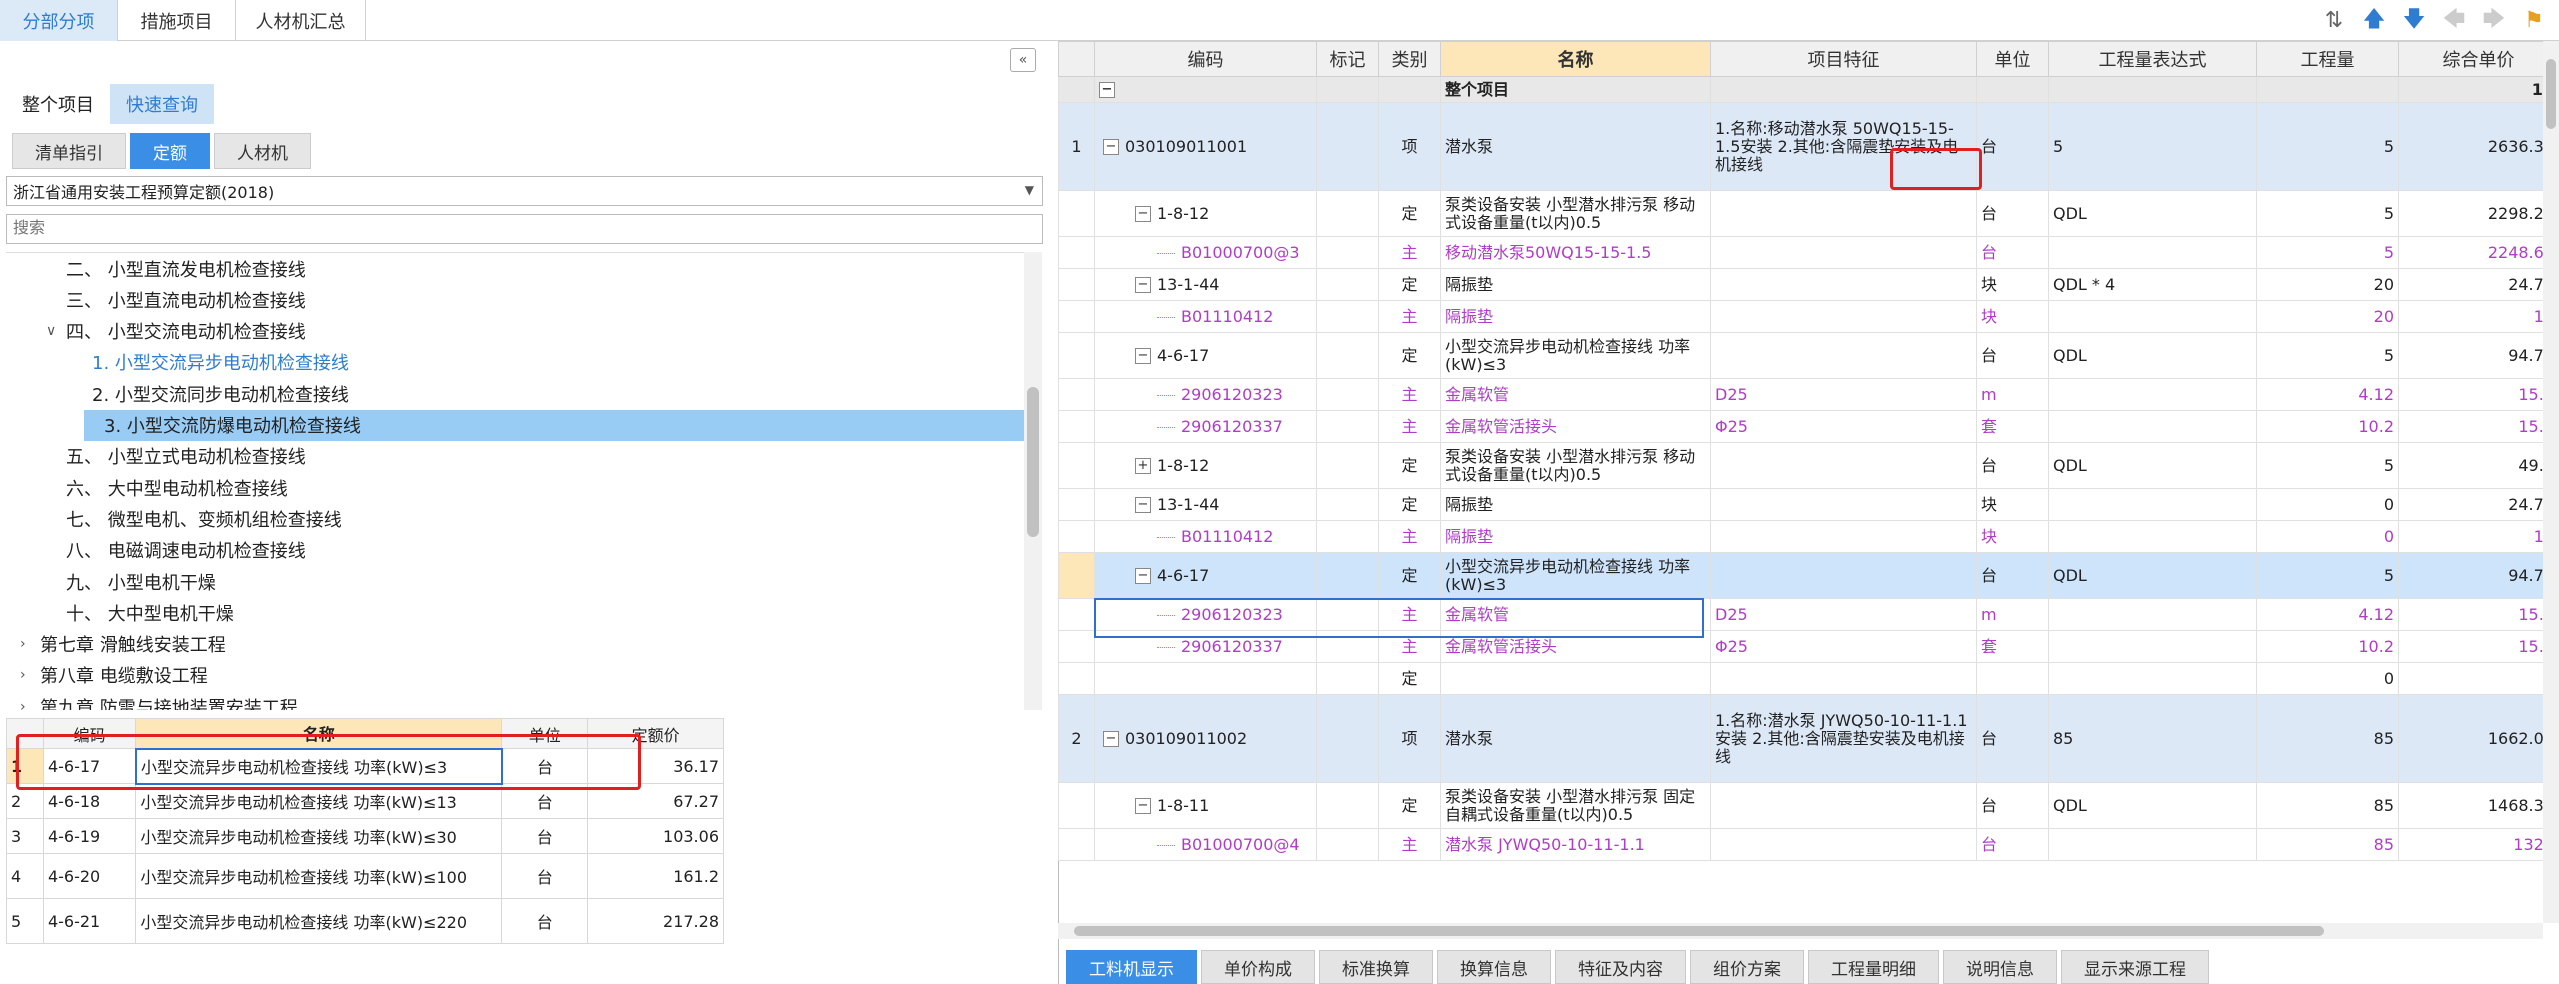 This screenshot has height=984, width=2559. Describe the element at coordinates (365, 836) in the screenshot. I see `quota-row: 3 4-6-19 小型交流异步电动机检查接线 功率(kW)≤30 台 103.06` at that location.